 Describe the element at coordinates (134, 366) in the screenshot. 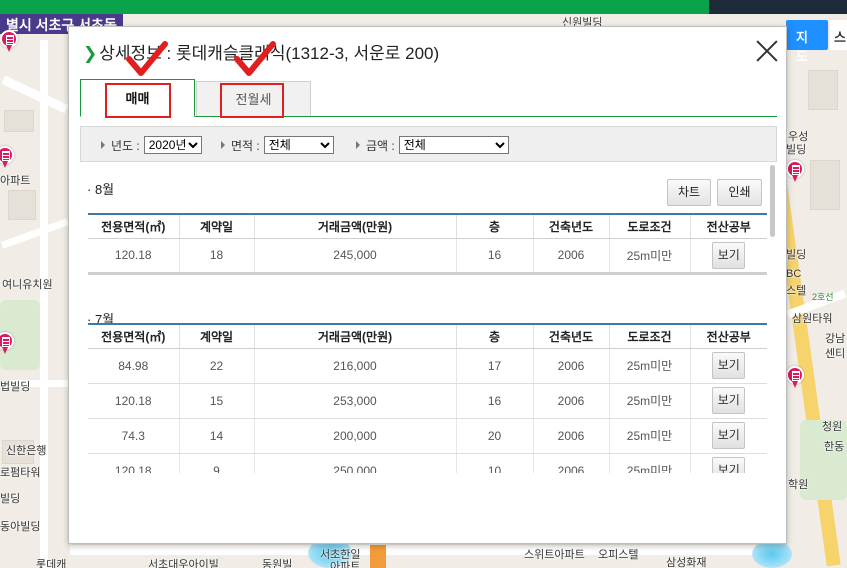

I see `area-cell: 84.98` at that location.